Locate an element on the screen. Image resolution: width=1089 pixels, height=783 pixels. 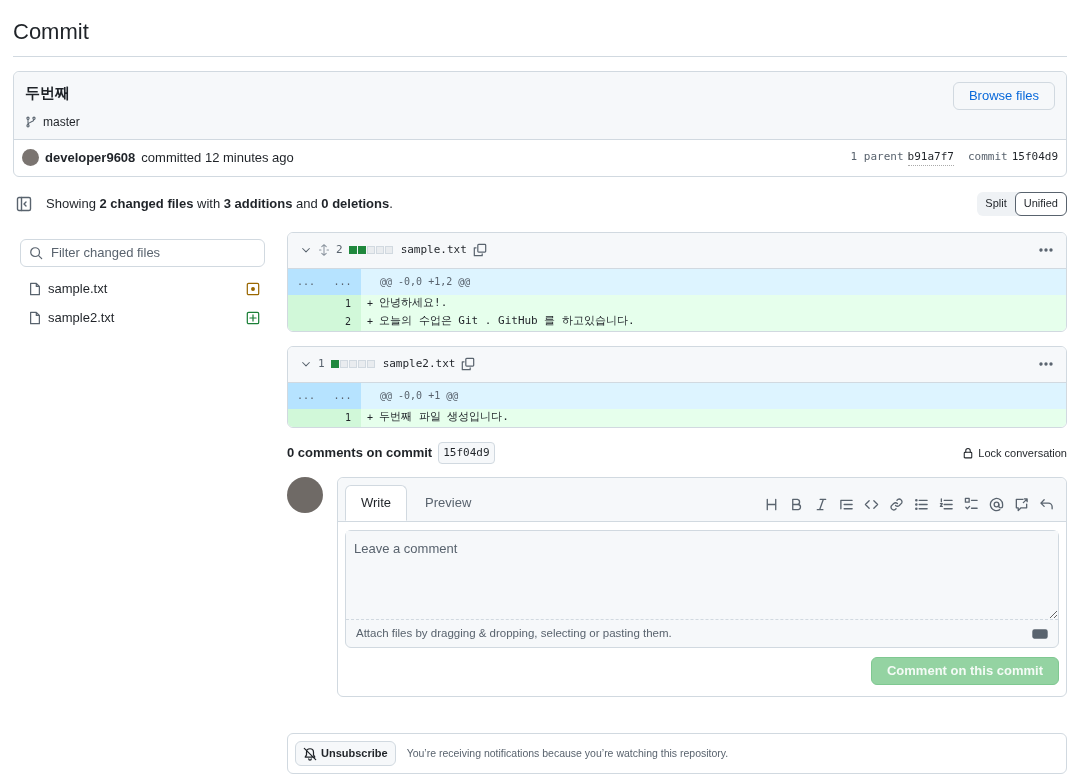
italic-icon is located at coordinates (821, 504).